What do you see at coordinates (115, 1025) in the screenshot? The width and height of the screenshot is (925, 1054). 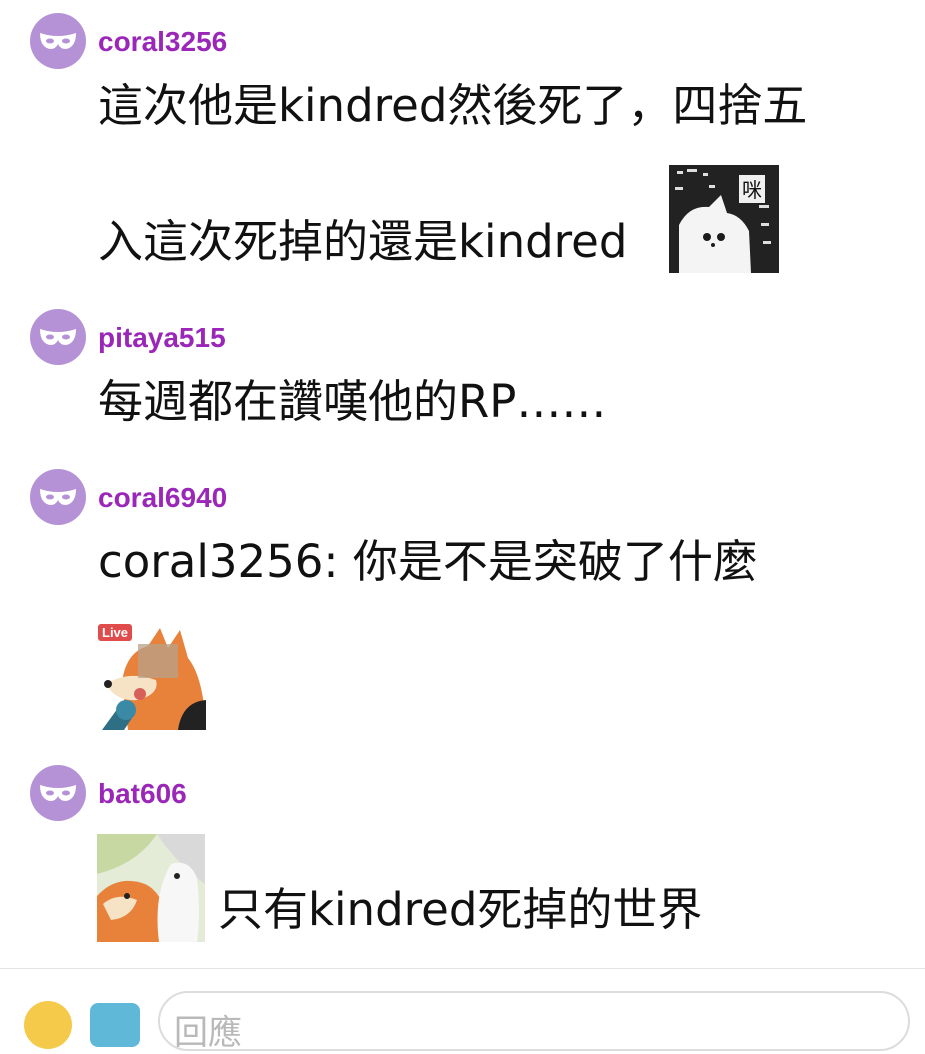 I see `image-icon` at bounding box center [115, 1025].